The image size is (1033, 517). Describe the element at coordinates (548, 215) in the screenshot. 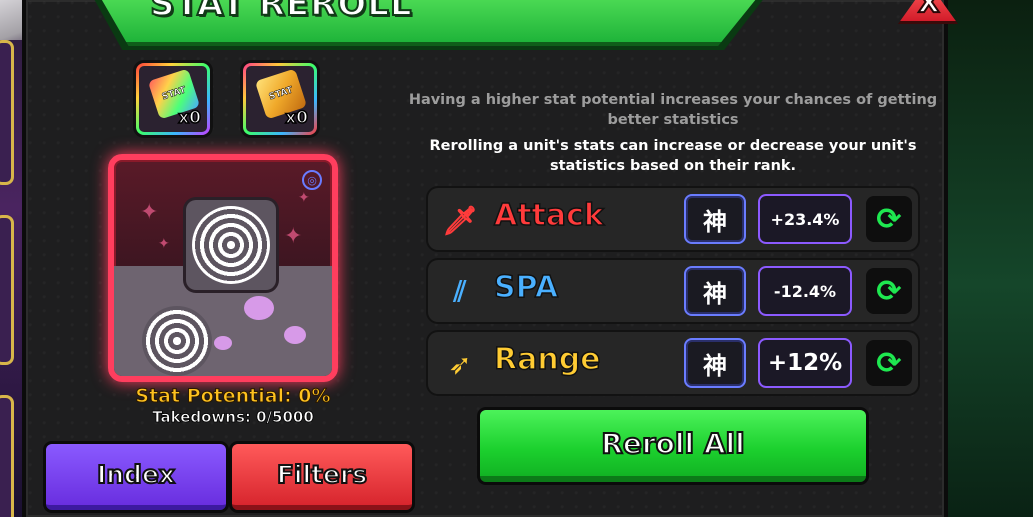

I see `stat-name: Attack` at that location.